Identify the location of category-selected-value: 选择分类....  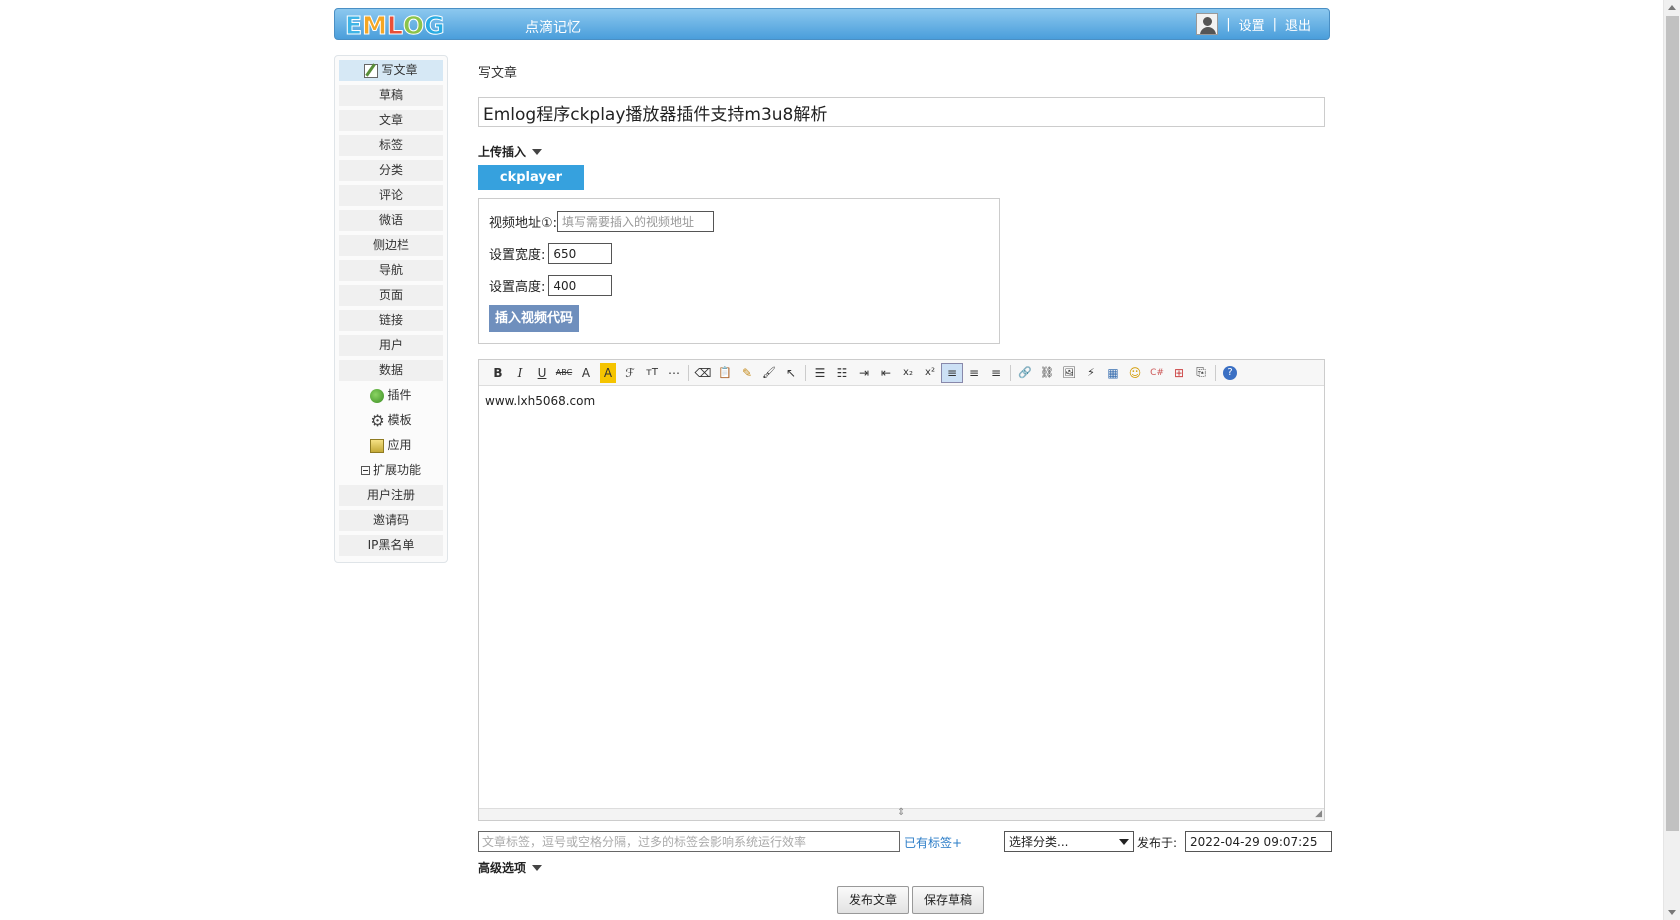
(1039, 842).